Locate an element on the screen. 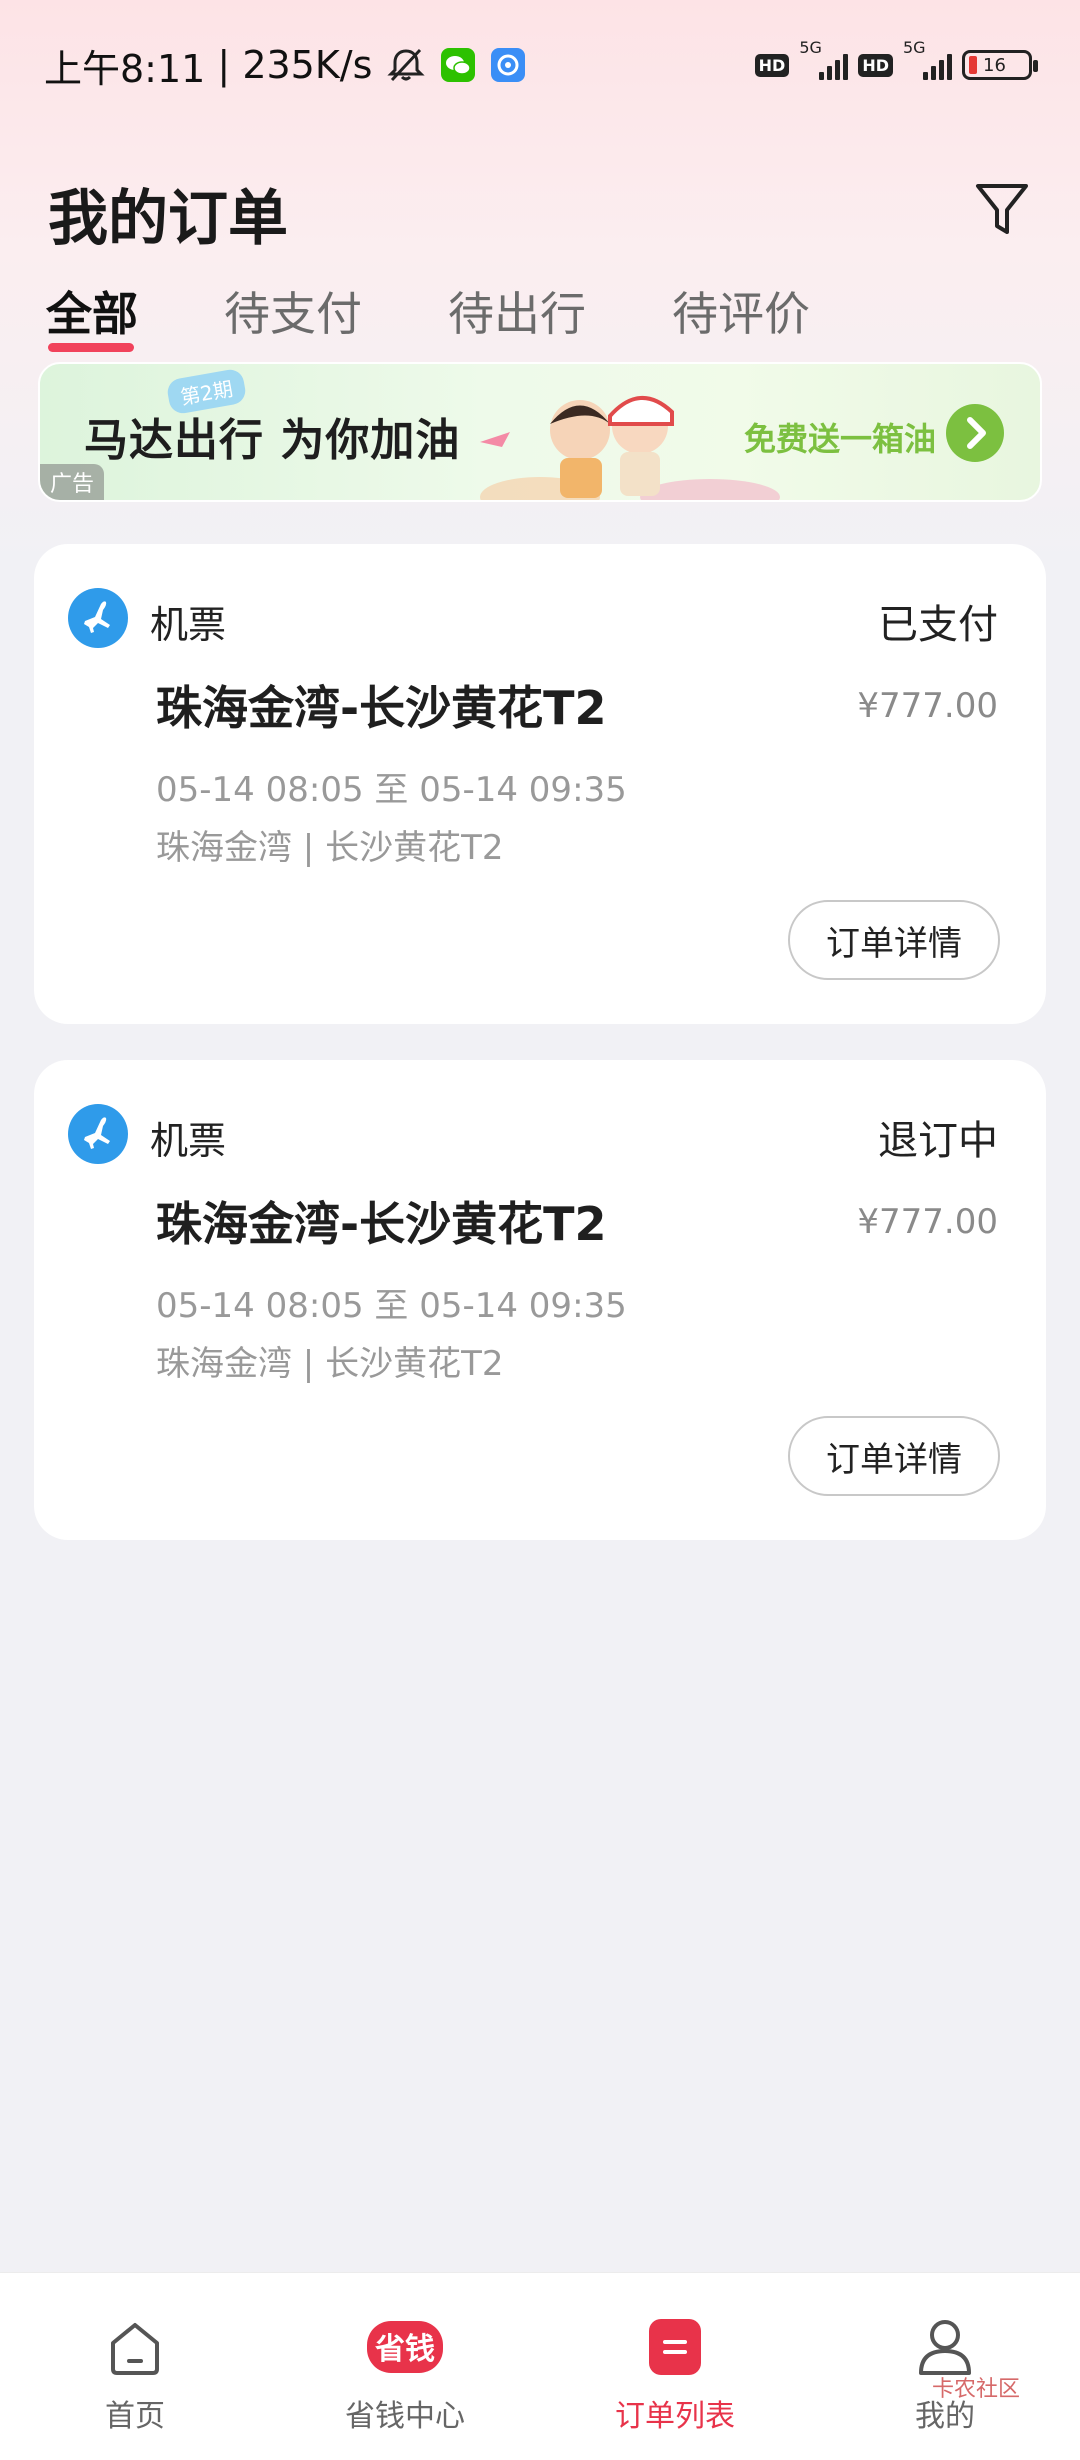 The image size is (1080, 2460). status-right: HD 5G HD 5G 16 is located at coordinates (896, 59).